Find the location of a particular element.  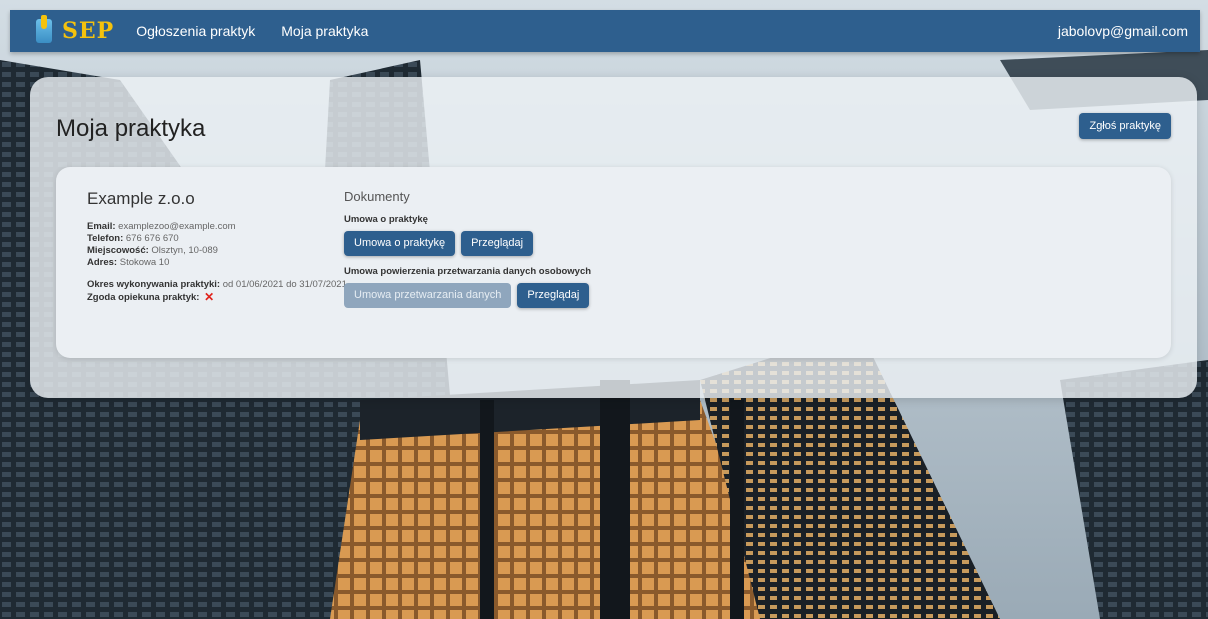

internship-agreement-label: Umowa o praktykę is located at coordinates (386, 219).